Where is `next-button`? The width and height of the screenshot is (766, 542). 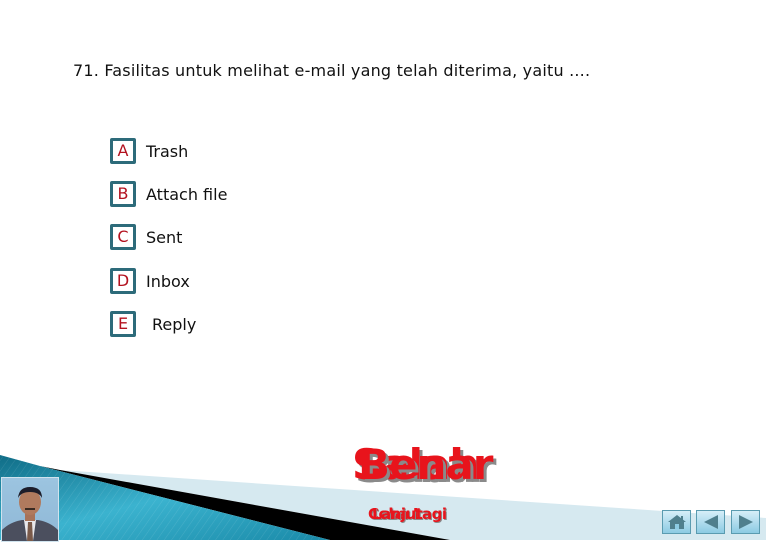 next-button is located at coordinates (745, 522).